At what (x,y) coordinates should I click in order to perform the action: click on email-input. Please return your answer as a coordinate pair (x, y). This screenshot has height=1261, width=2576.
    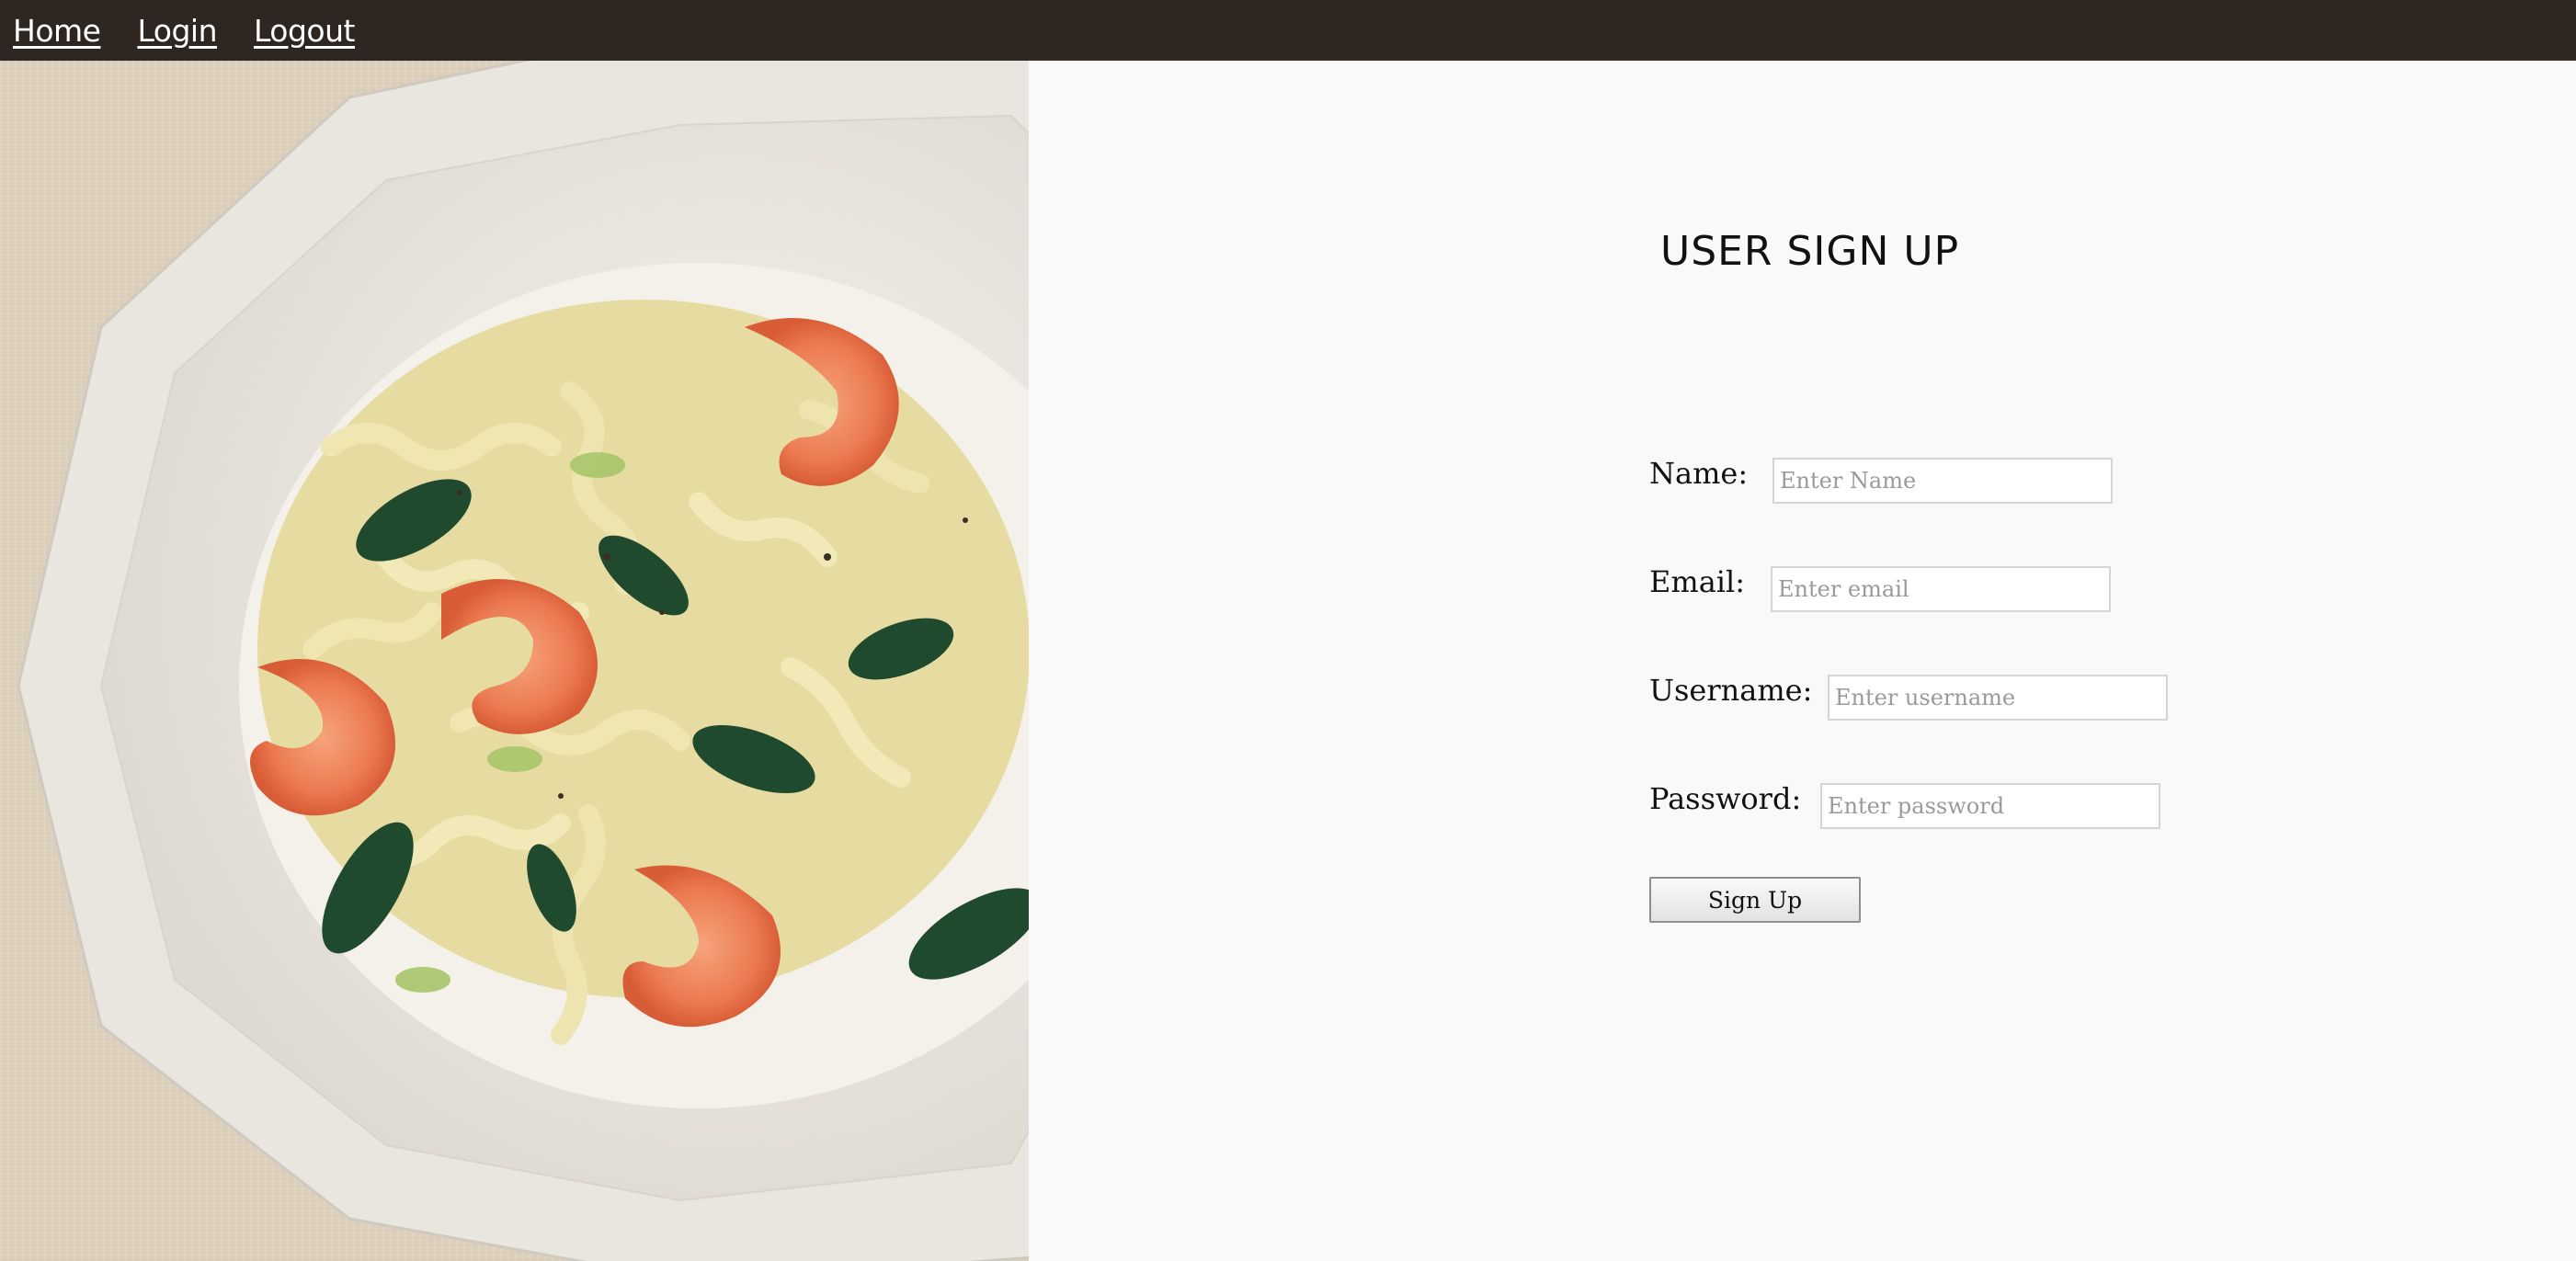
    Looking at the image, I should click on (1941, 589).